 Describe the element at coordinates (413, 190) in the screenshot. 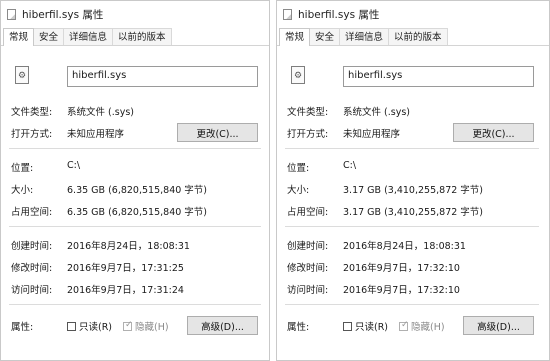

I see `size-value: 3.17 GB (3,410,255,872 字节)` at that location.